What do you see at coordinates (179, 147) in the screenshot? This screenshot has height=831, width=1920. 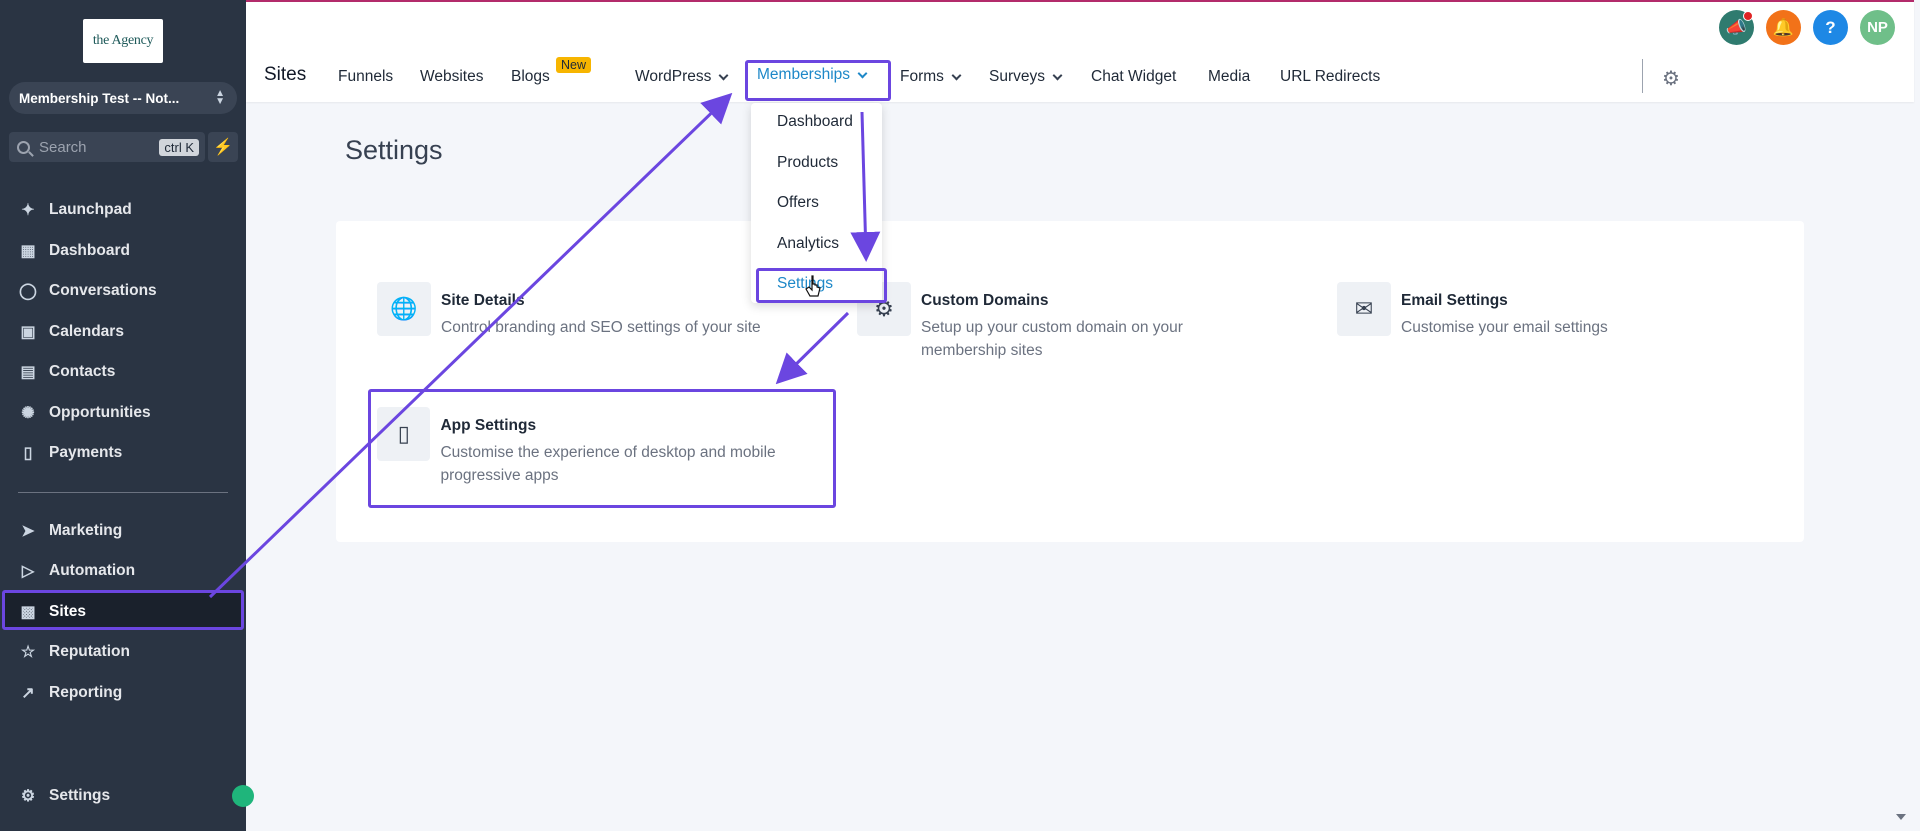 I see `search-shortcut: ctrl K` at bounding box center [179, 147].